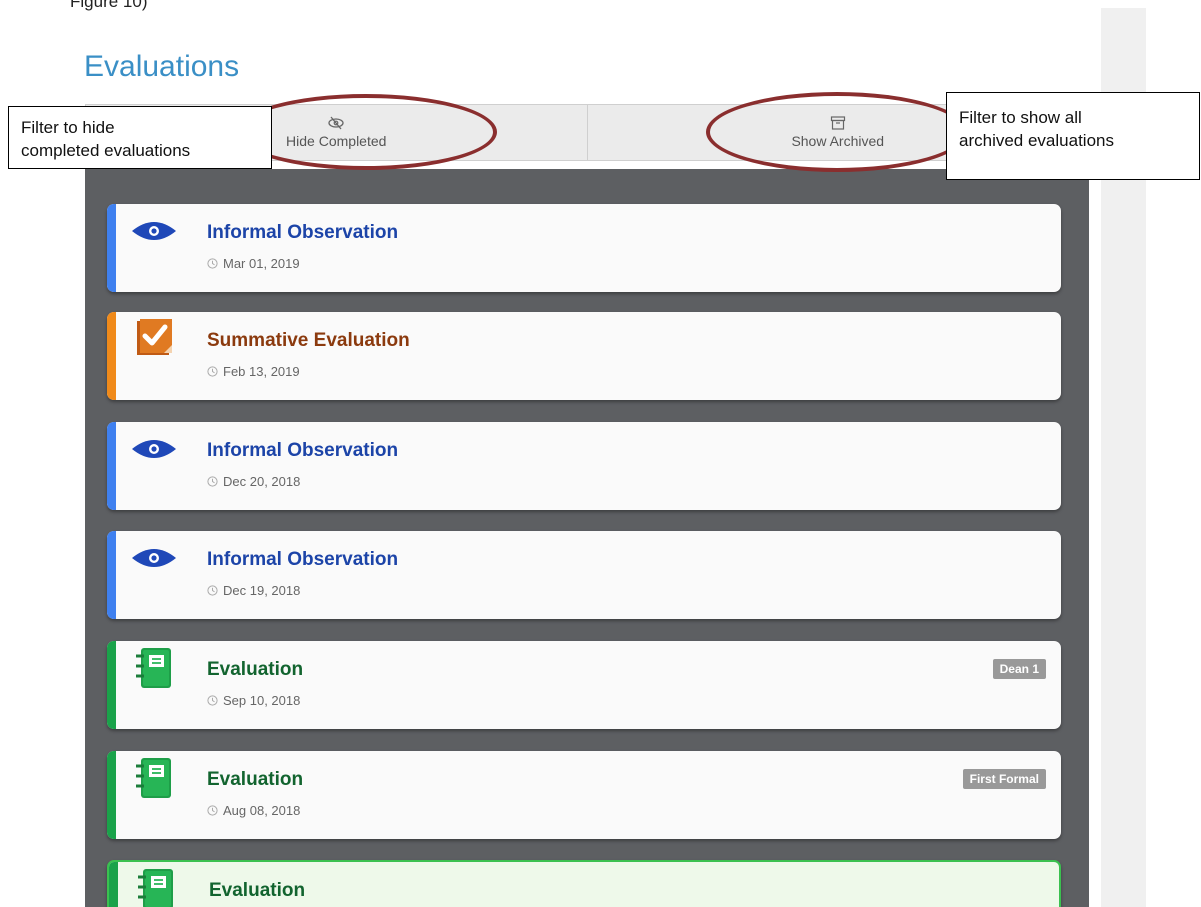 The image size is (1201, 907). What do you see at coordinates (584, 795) in the screenshot?
I see `evaluation-card: Evaluation Aug 08, 2018 First Formal` at bounding box center [584, 795].